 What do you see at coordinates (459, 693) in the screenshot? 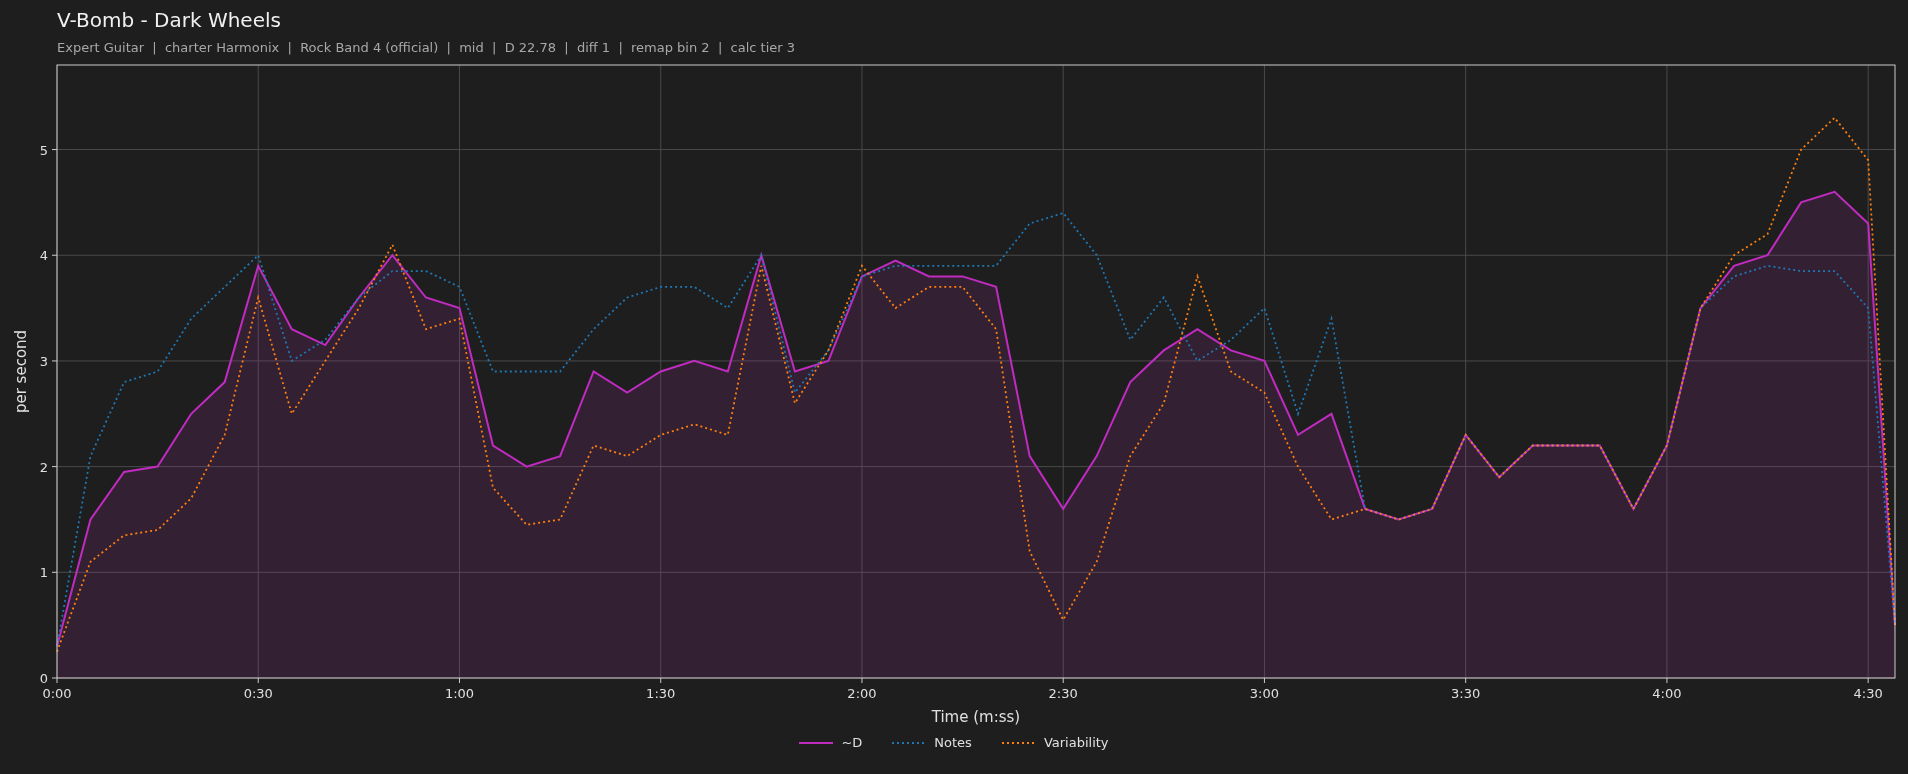
I see `x-tick-label: 1:00` at bounding box center [459, 693].